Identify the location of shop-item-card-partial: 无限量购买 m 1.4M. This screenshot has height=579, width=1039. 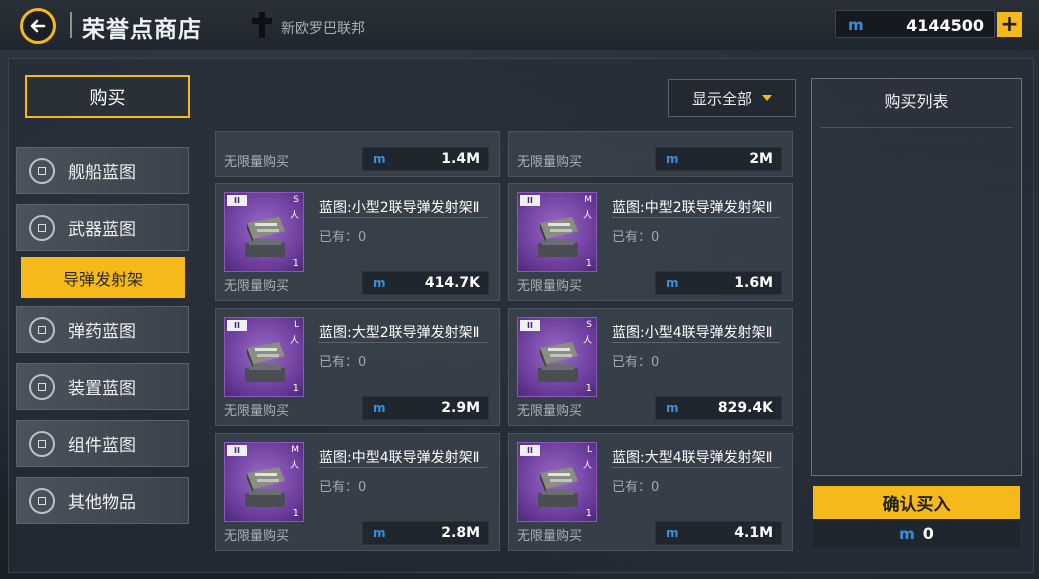
(357, 154).